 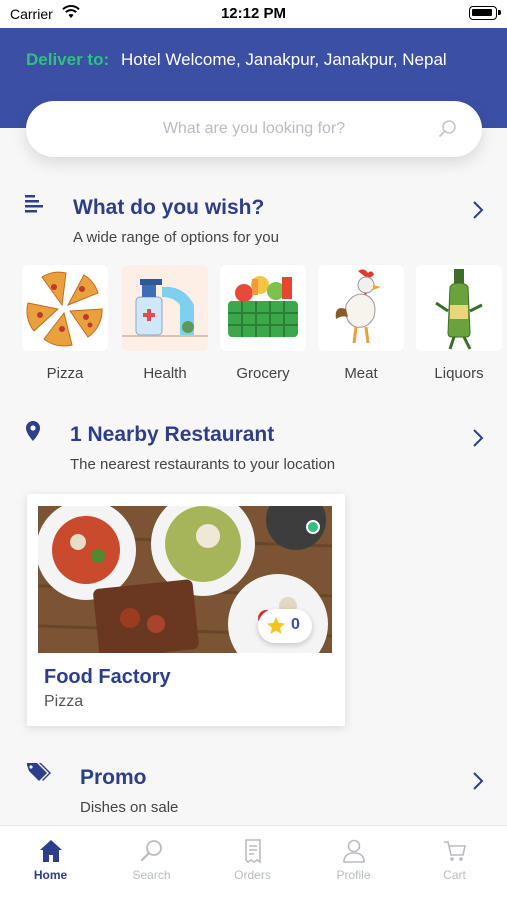 What do you see at coordinates (113, 777) in the screenshot?
I see `promo-section-title: Promo` at bounding box center [113, 777].